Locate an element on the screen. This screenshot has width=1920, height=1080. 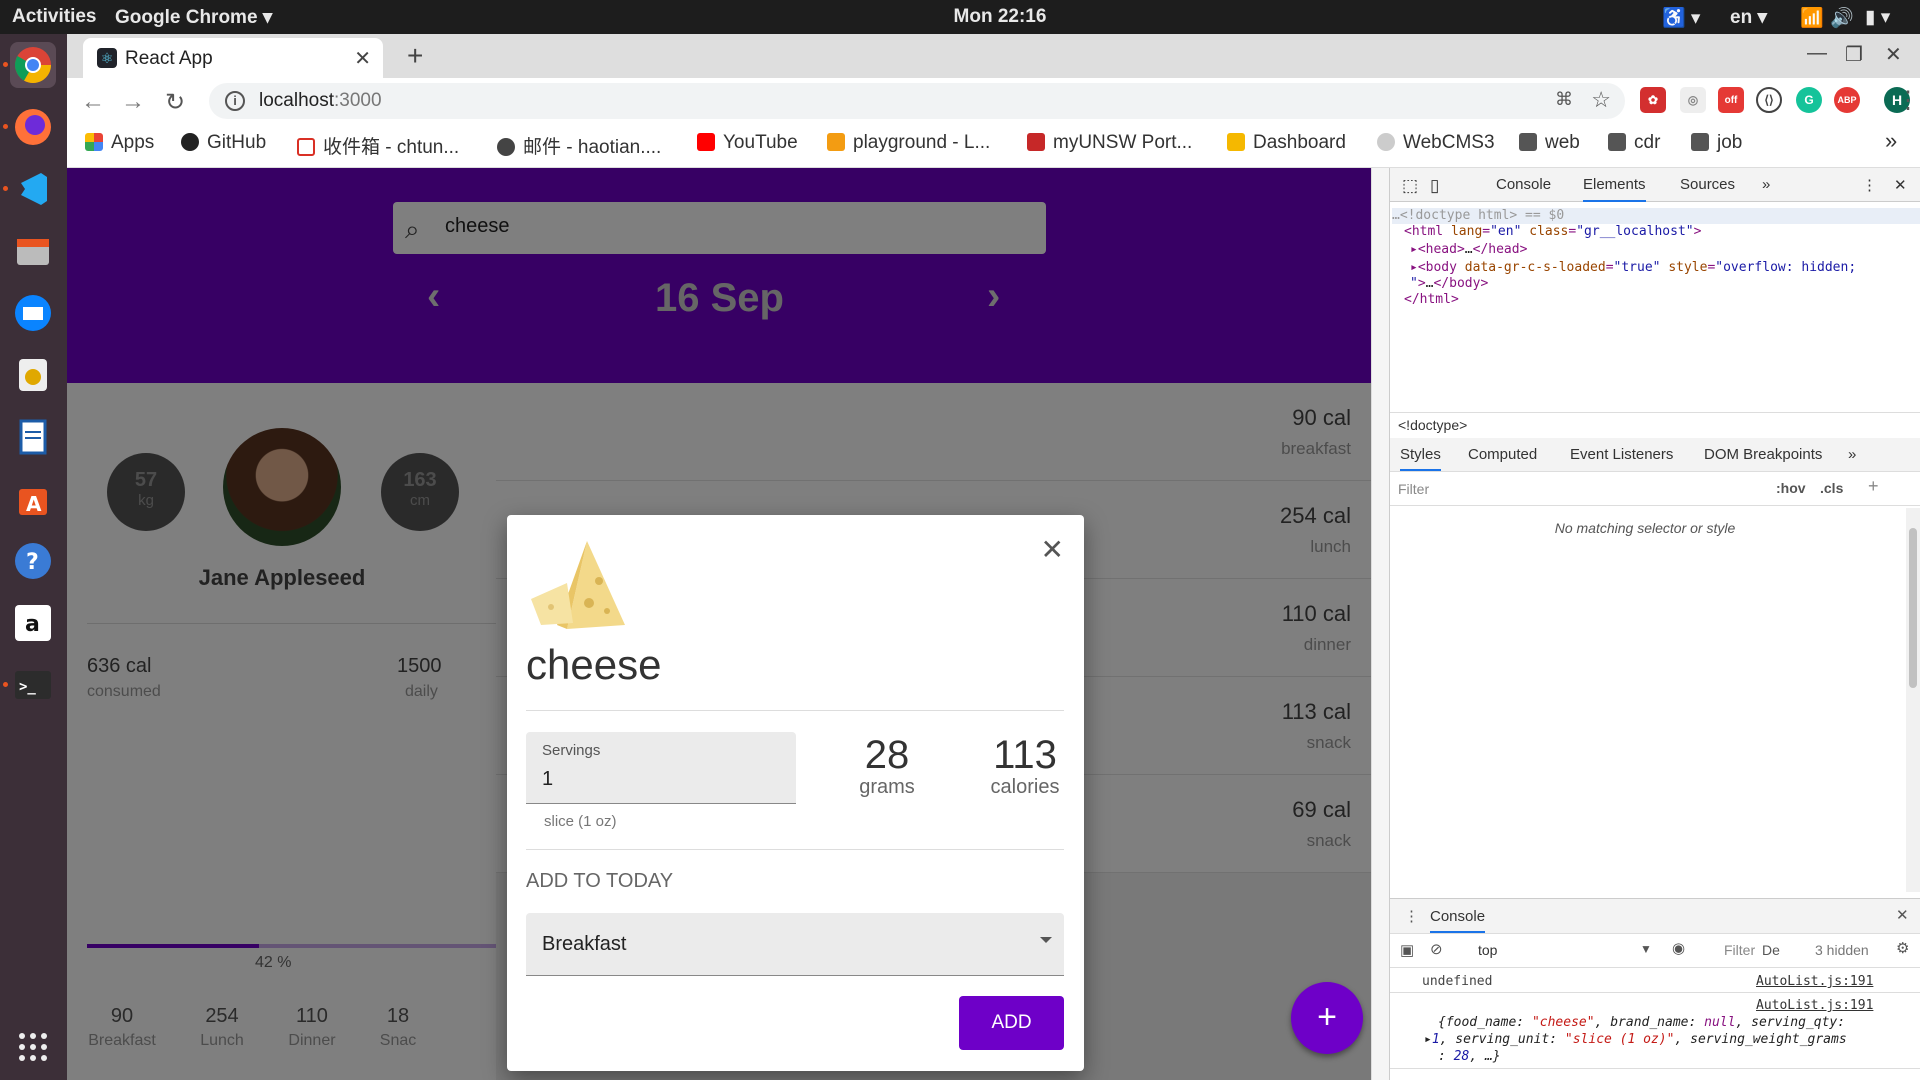
files-icon is located at coordinates (33, 251).